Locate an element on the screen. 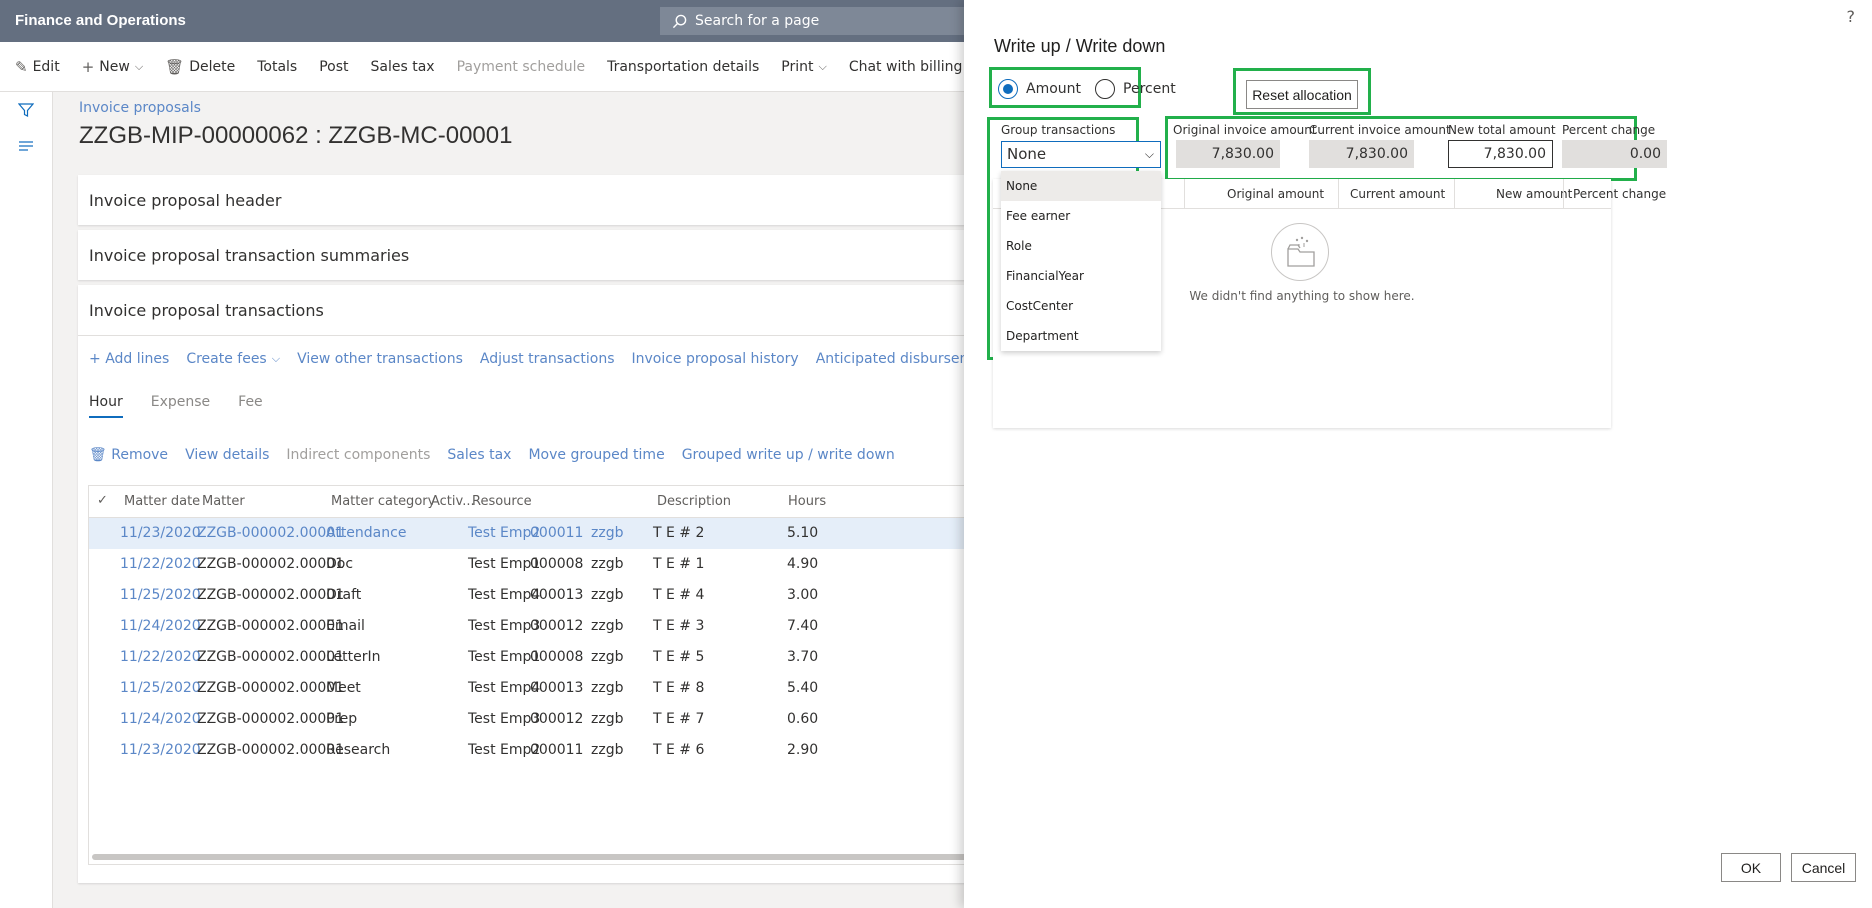  cell-category: LetterIn is located at coordinates (353, 657).